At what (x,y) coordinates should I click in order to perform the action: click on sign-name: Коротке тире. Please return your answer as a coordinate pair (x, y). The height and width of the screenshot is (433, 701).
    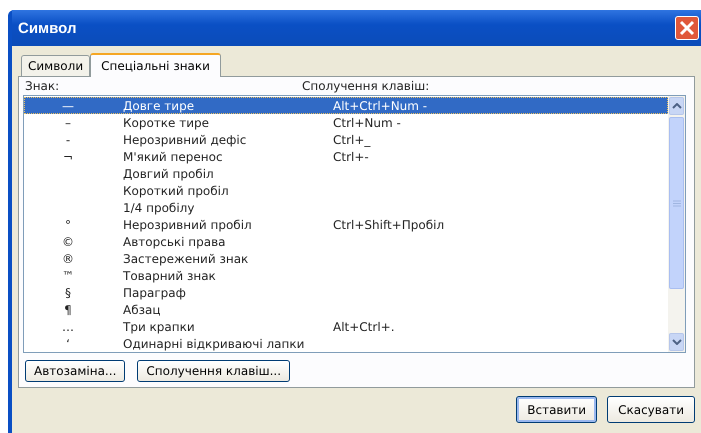
    Looking at the image, I should click on (166, 123).